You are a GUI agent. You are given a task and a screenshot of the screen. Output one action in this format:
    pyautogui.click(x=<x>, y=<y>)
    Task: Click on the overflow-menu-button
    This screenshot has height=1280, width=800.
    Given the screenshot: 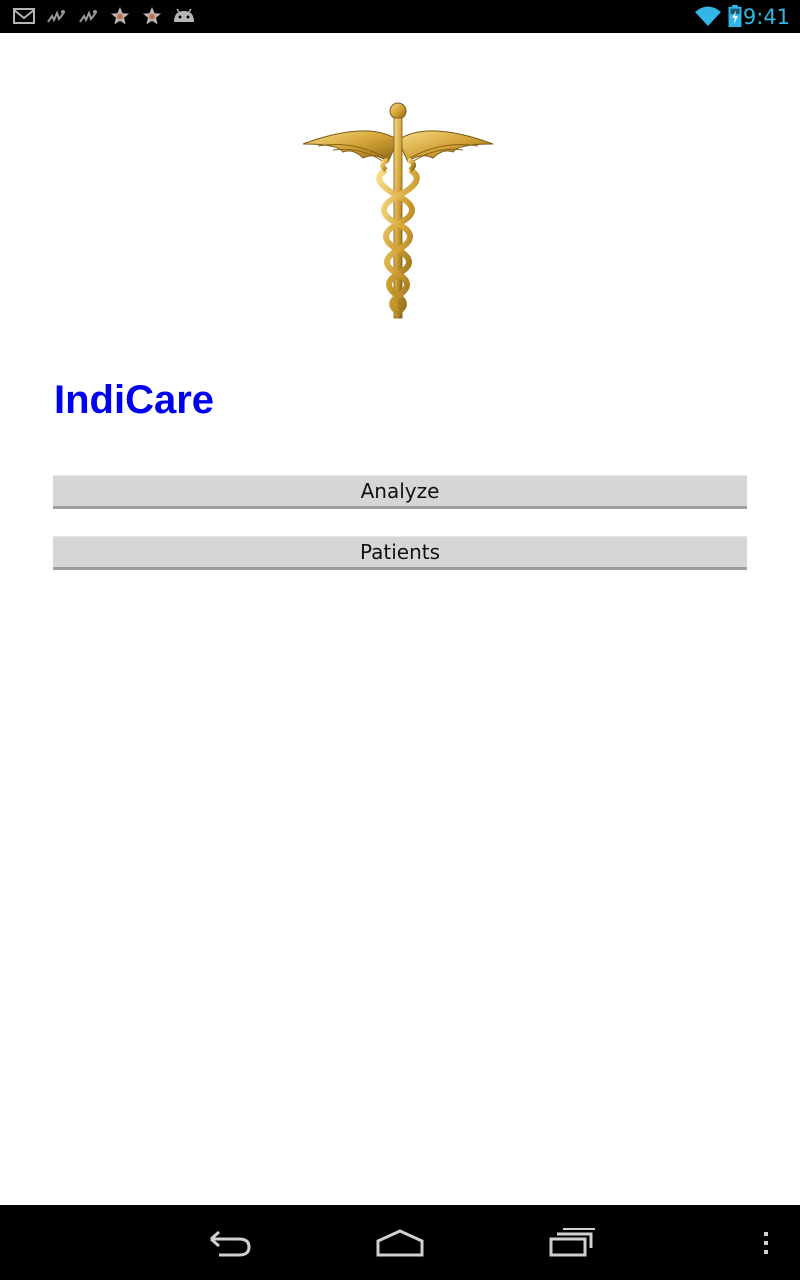 What is the action you would take?
    pyautogui.click(x=766, y=1243)
    